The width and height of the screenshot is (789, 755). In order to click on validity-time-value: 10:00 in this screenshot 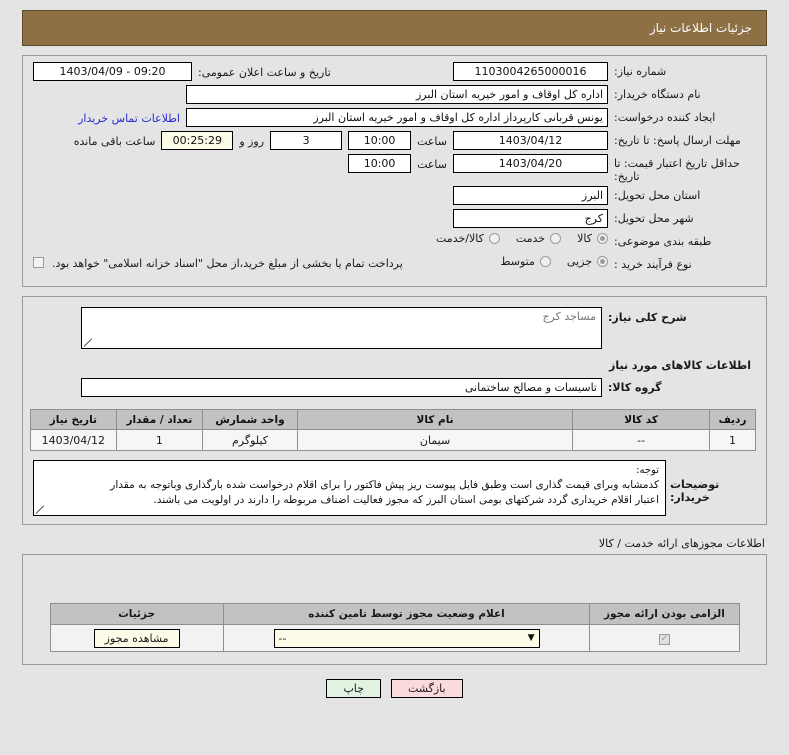, I will do `click(380, 163)`.